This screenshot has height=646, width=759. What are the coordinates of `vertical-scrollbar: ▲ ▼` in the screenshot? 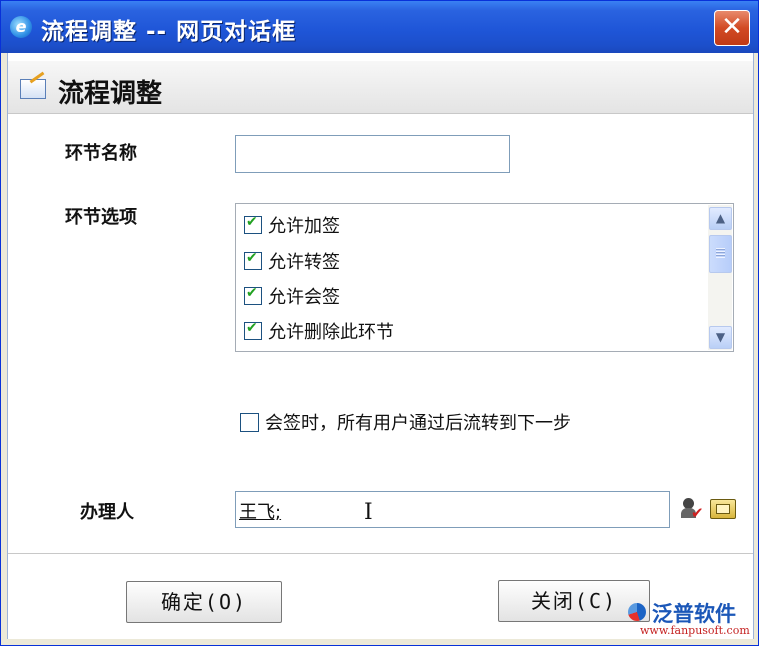 It's located at (720, 277).